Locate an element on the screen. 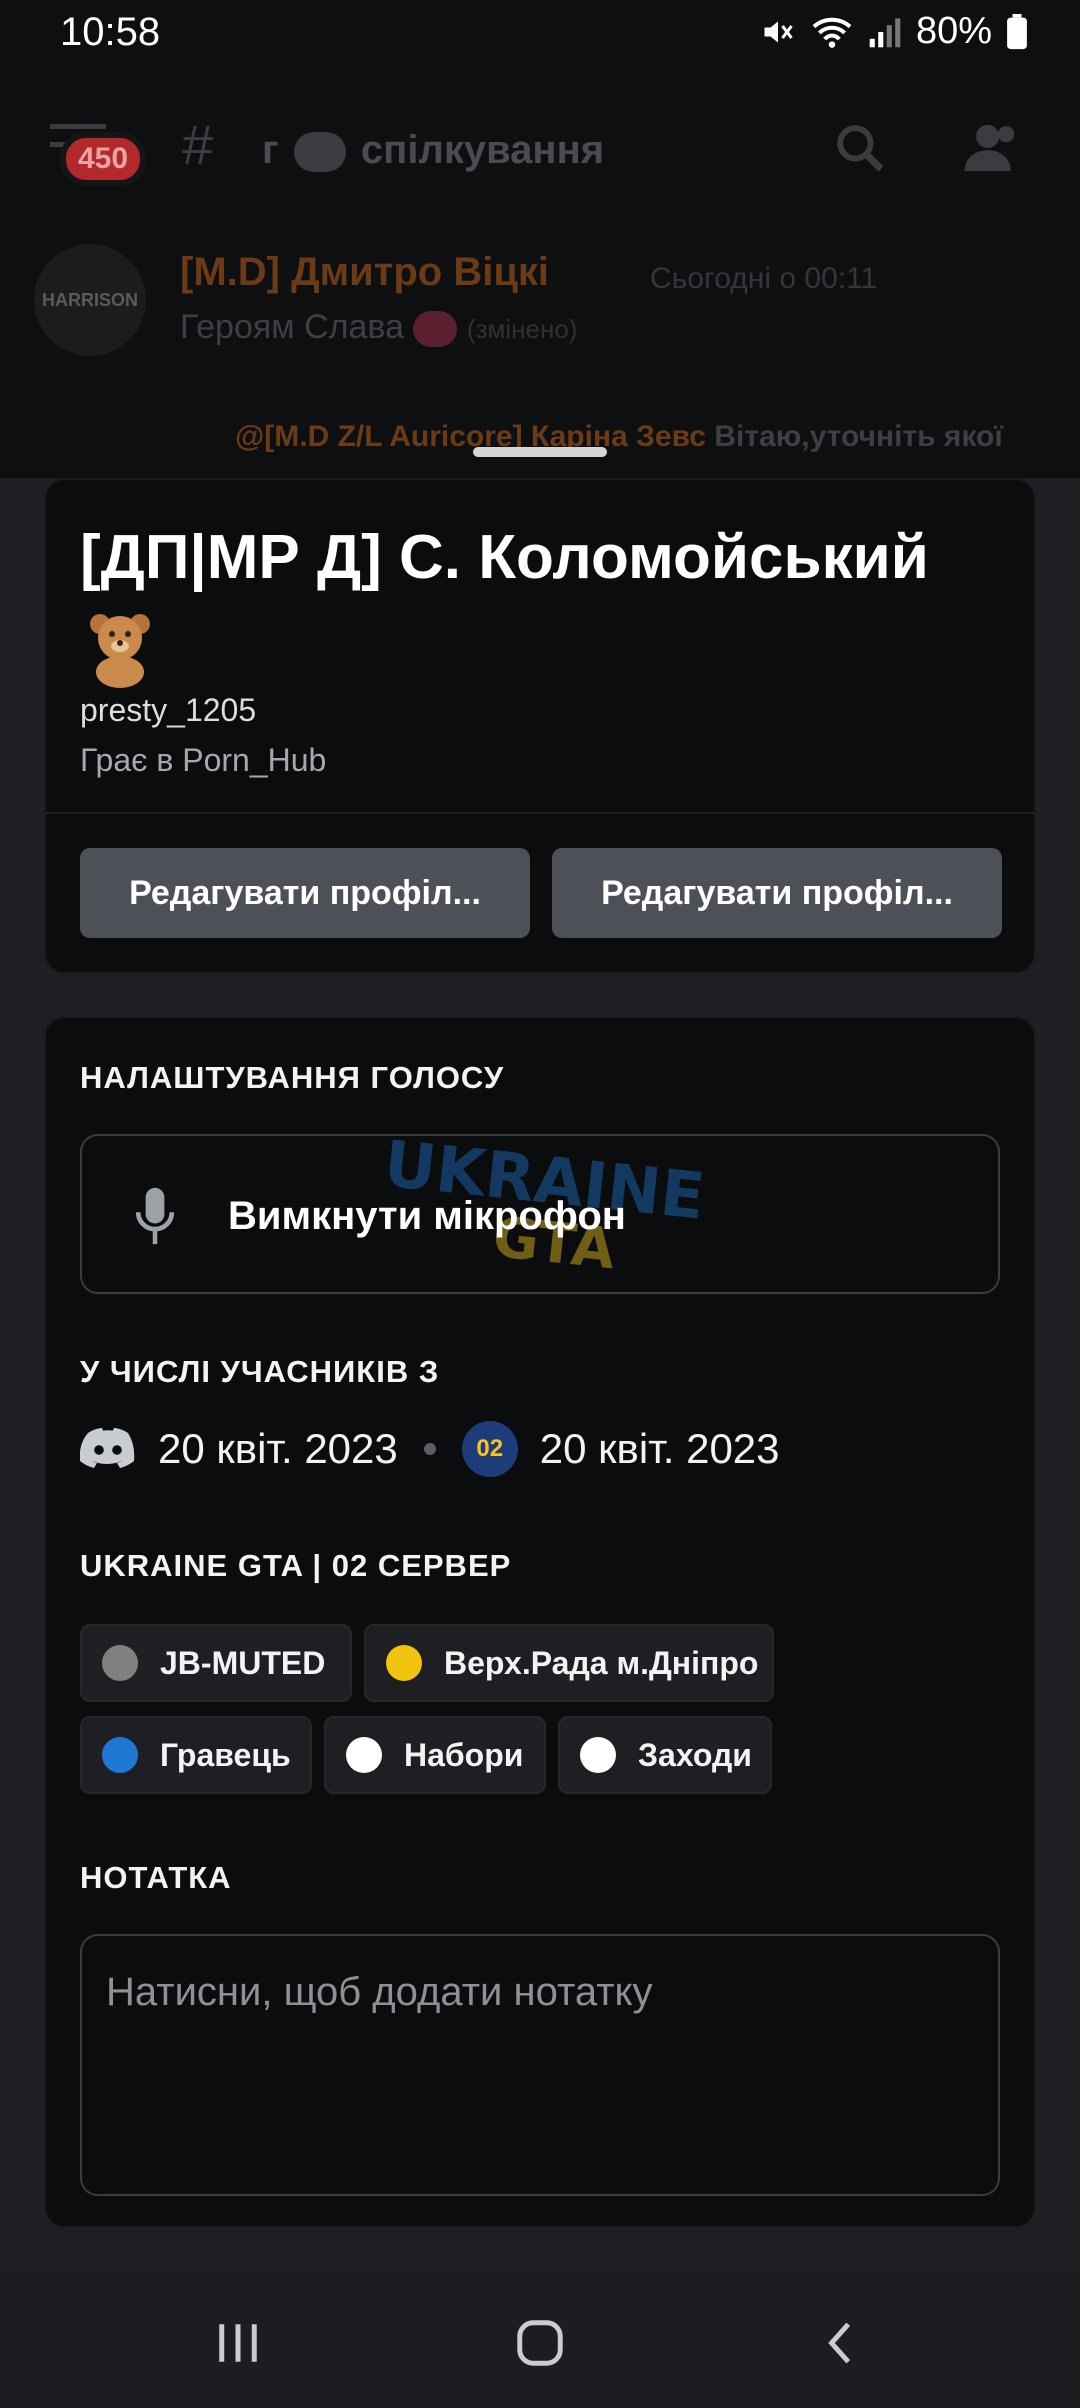  chat-bubble-icon is located at coordinates (319, 152).